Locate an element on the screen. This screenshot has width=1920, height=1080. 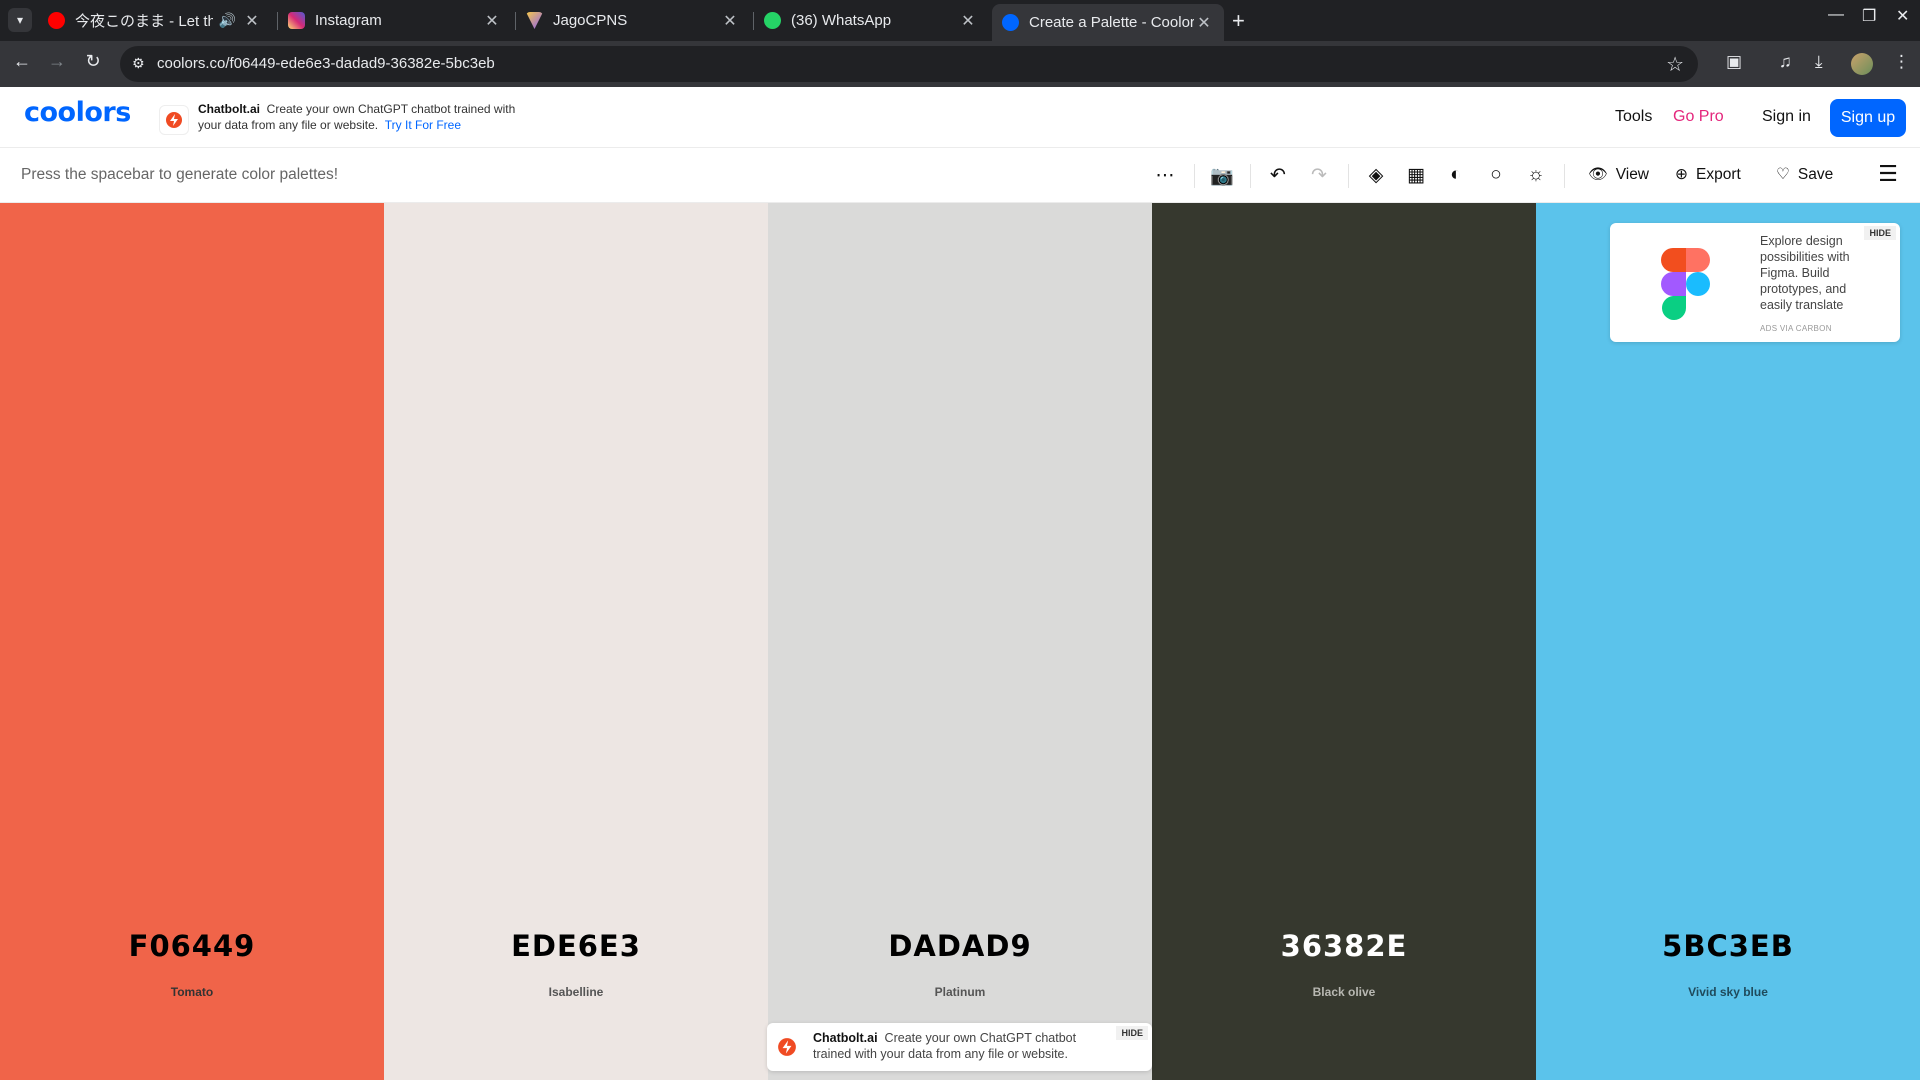
grid-icon: ▦ is located at coordinates (1416, 175).